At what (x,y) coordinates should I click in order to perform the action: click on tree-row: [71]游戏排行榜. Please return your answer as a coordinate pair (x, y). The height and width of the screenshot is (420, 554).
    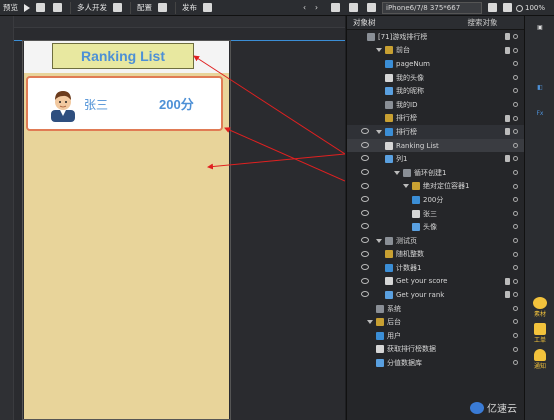
    Looking at the image, I should click on (435, 37).